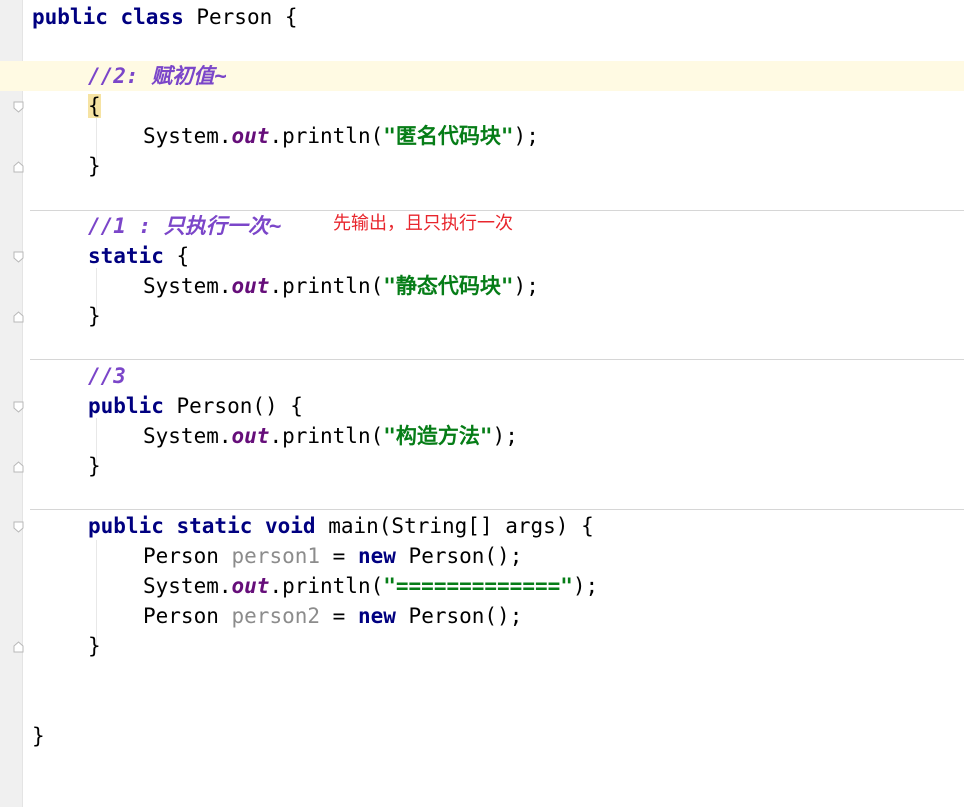 The height and width of the screenshot is (807, 964). I want to click on code-line-class-close: }, so click(38, 736).